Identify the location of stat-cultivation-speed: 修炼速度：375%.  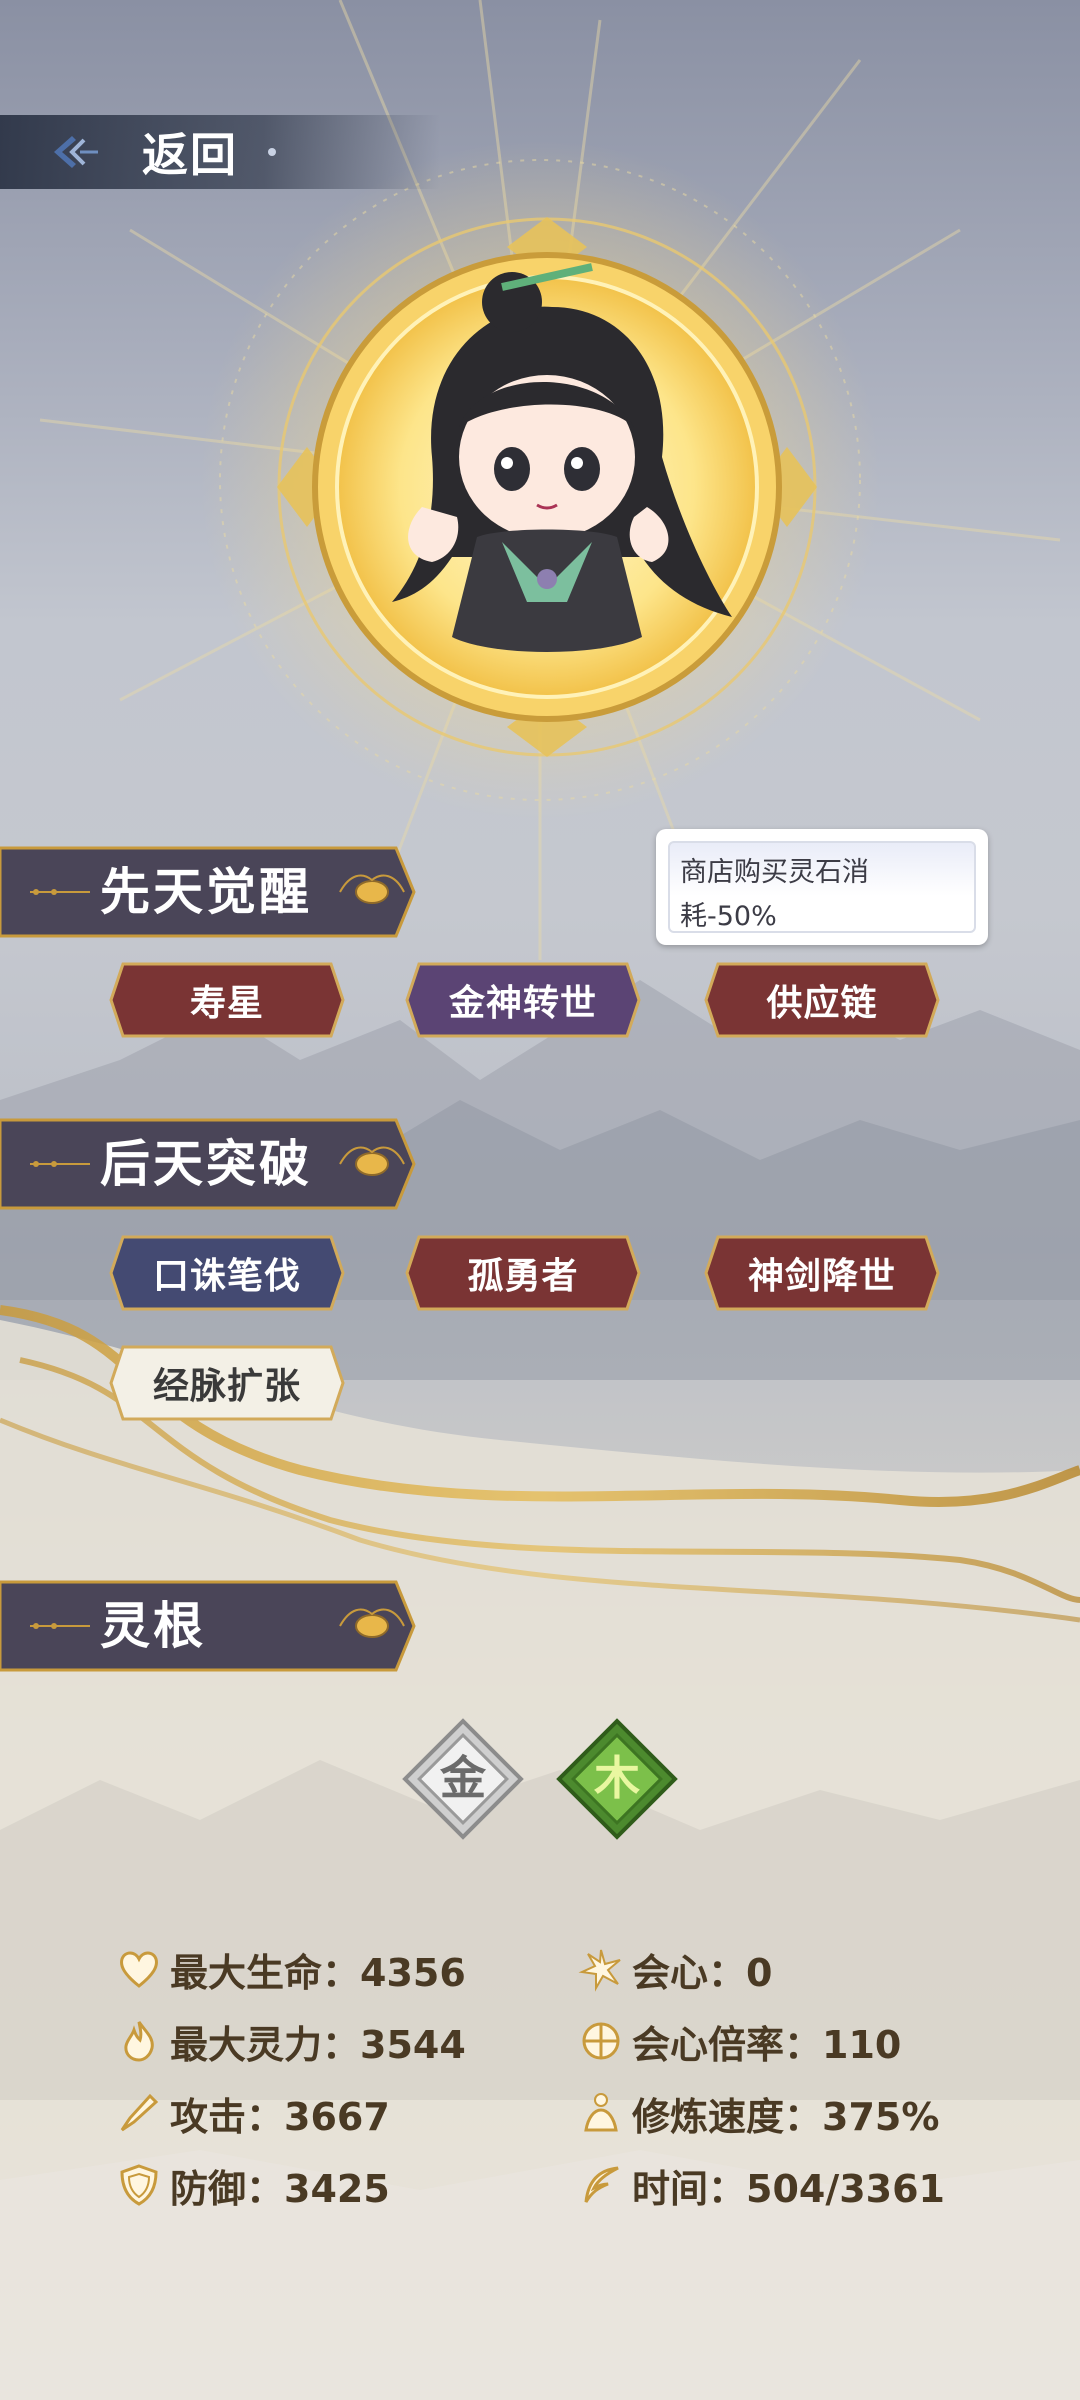
(758, 2113).